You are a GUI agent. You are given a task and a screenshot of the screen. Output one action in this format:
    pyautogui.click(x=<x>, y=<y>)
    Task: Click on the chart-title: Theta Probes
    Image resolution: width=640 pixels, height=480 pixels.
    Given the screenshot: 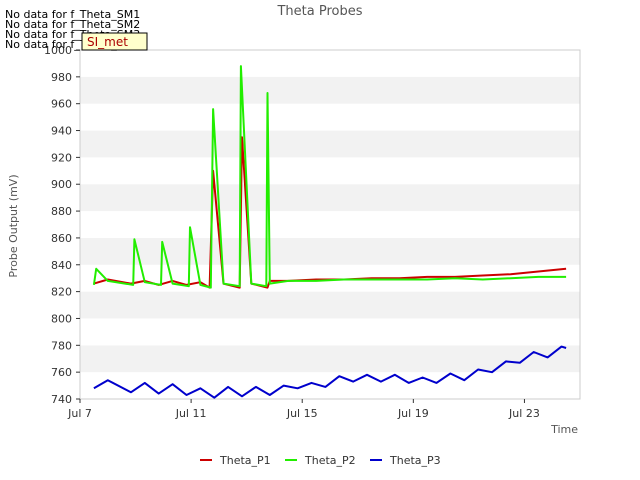 What is the action you would take?
    pyautogui.click(x=319, y=11)
    